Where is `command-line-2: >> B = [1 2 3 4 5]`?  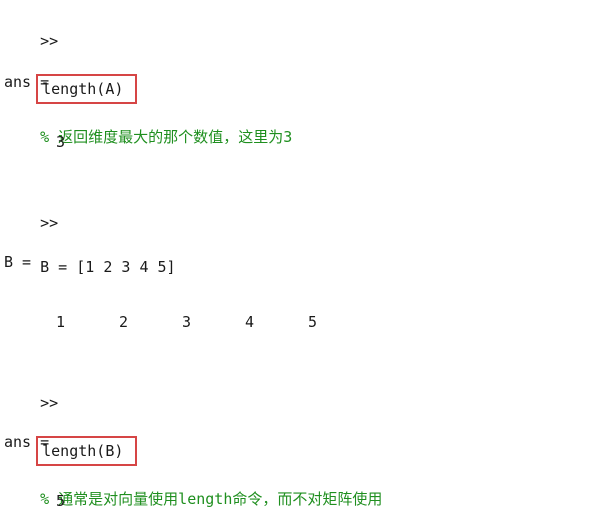
command-line-2: >> B = [1 2 3 4 5] is located at coordinates (89, 233).